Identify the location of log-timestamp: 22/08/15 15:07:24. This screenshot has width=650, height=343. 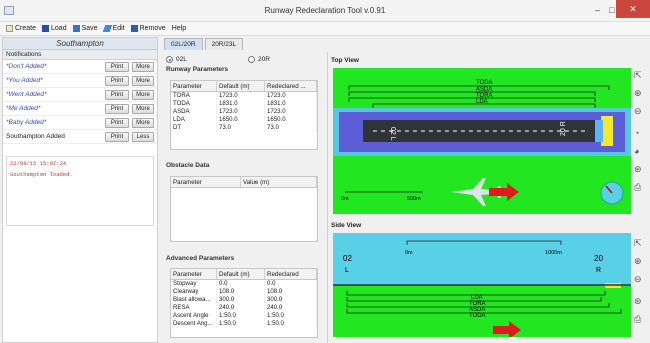
(38, 163).